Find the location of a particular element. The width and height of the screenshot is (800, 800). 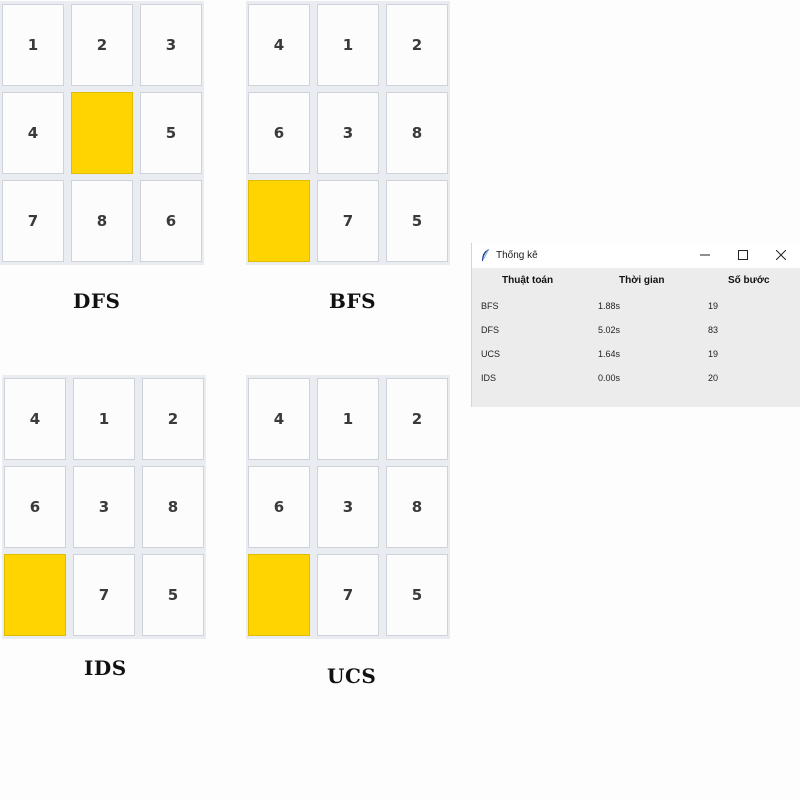

board-dfs: 1 2 3 4 5 7 8 6 is located at coordinates (102, 133).